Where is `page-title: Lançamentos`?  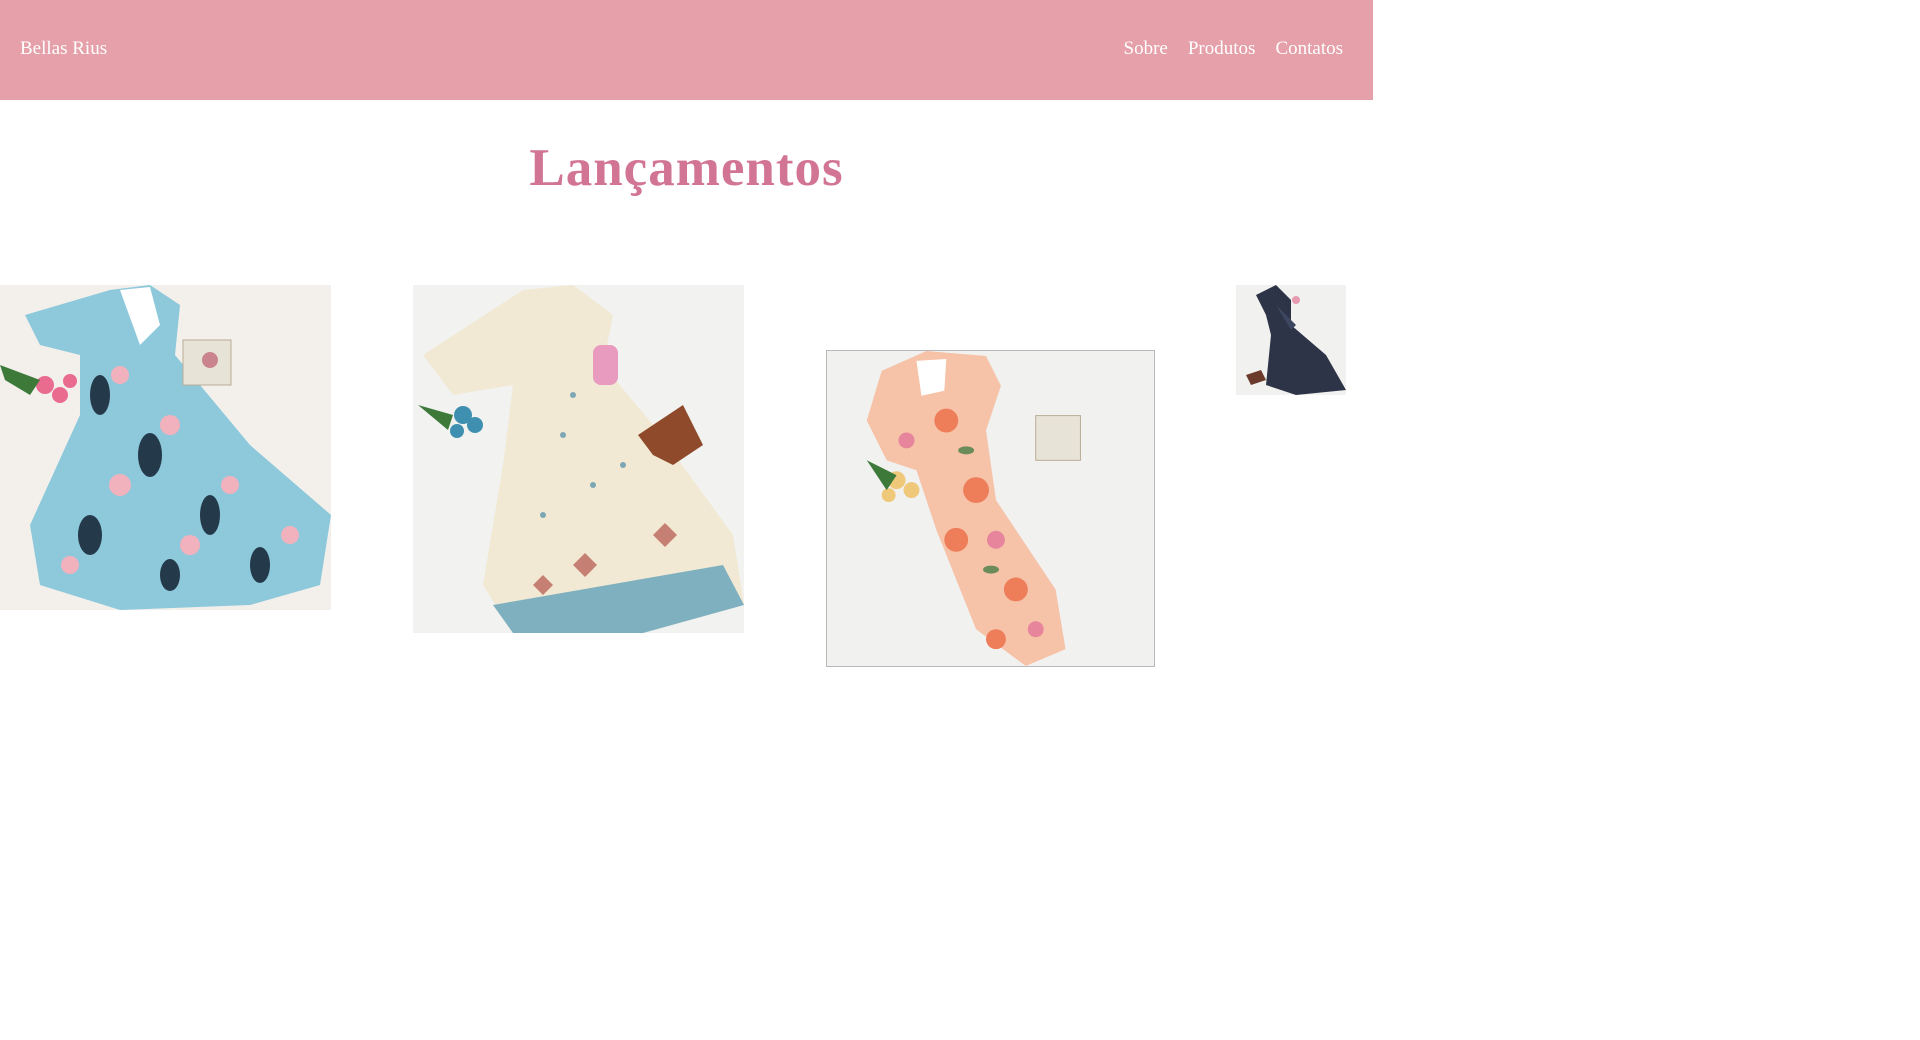
page-title: Lançamentos is located at coordinates (686, 168).